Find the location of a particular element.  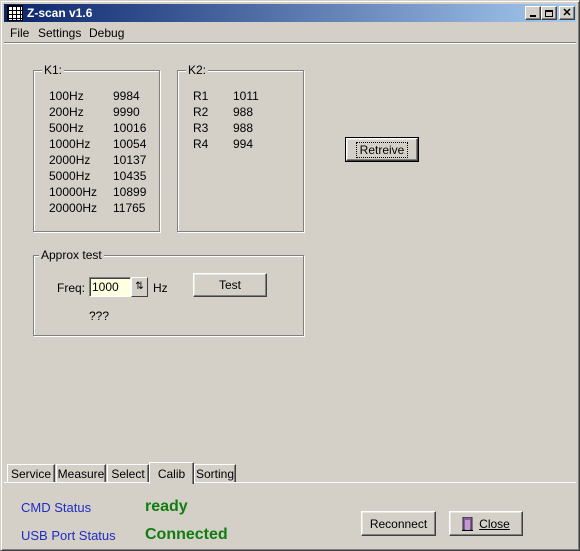

menu-debug: Debug is located at coordinates (106, 33).